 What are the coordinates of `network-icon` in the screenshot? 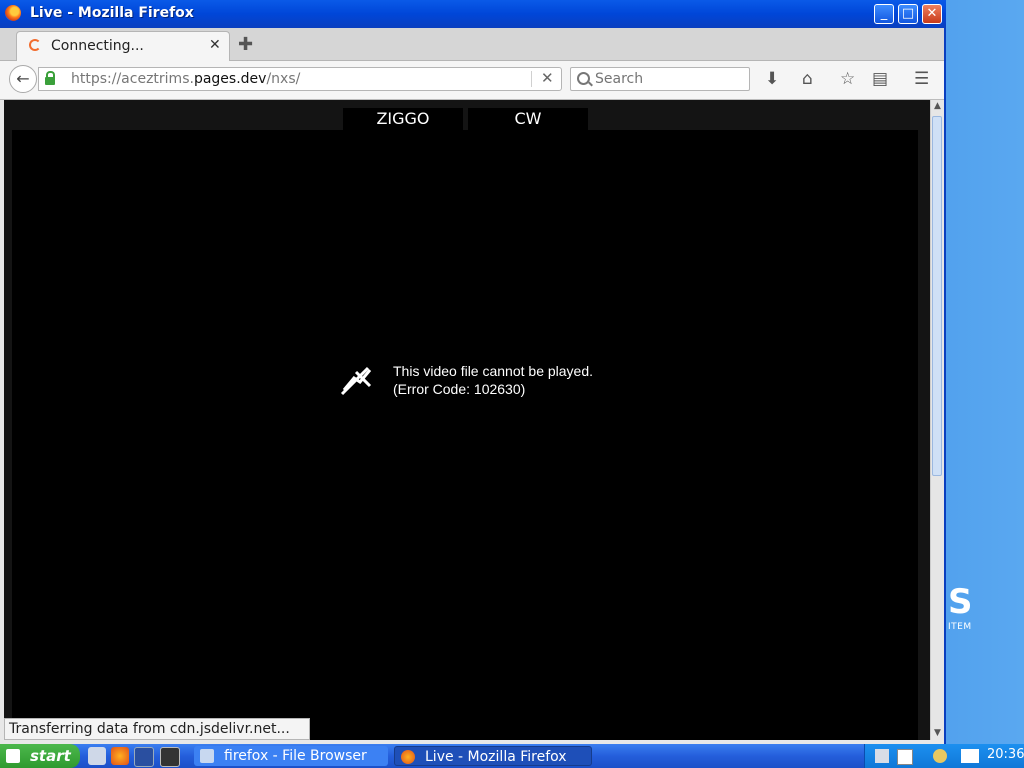 It's located at (882, 756).